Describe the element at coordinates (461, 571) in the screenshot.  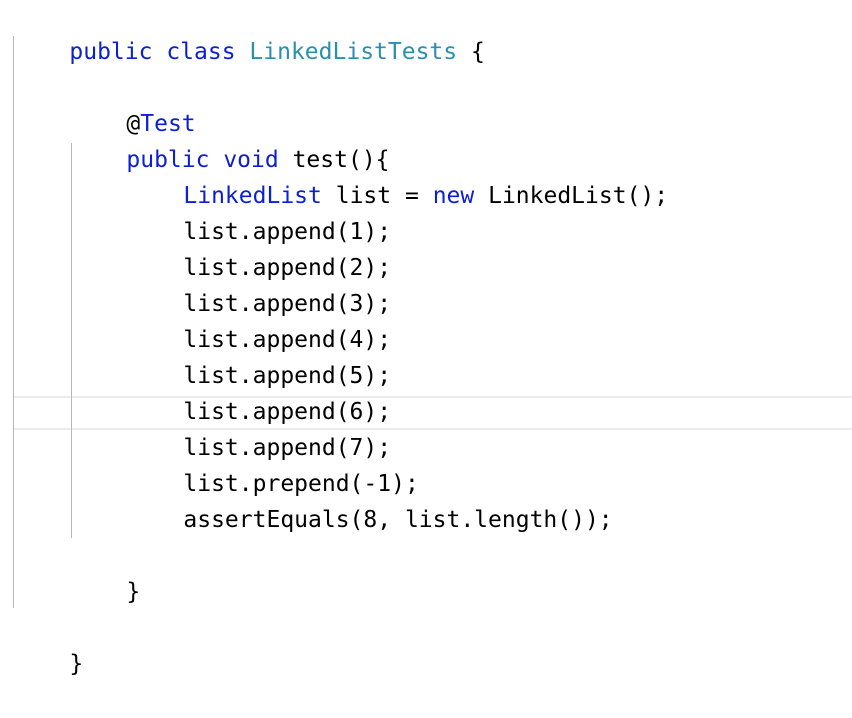
I see `method-close-line: }` at that location.